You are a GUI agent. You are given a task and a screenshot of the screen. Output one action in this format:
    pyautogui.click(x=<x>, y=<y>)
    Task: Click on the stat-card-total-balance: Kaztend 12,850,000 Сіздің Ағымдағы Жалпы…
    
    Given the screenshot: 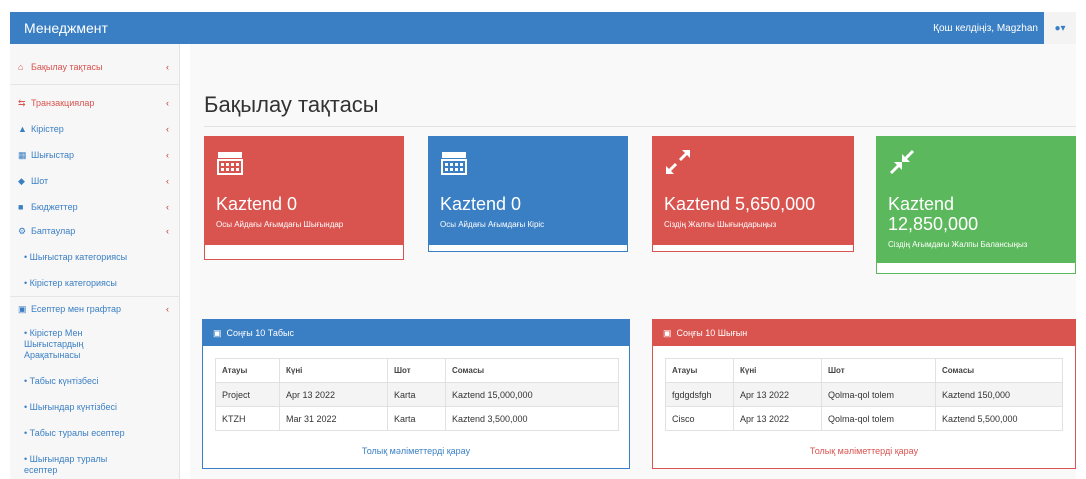 What is the action you would take?
    pyautogui.click(x=976, y=205)
    